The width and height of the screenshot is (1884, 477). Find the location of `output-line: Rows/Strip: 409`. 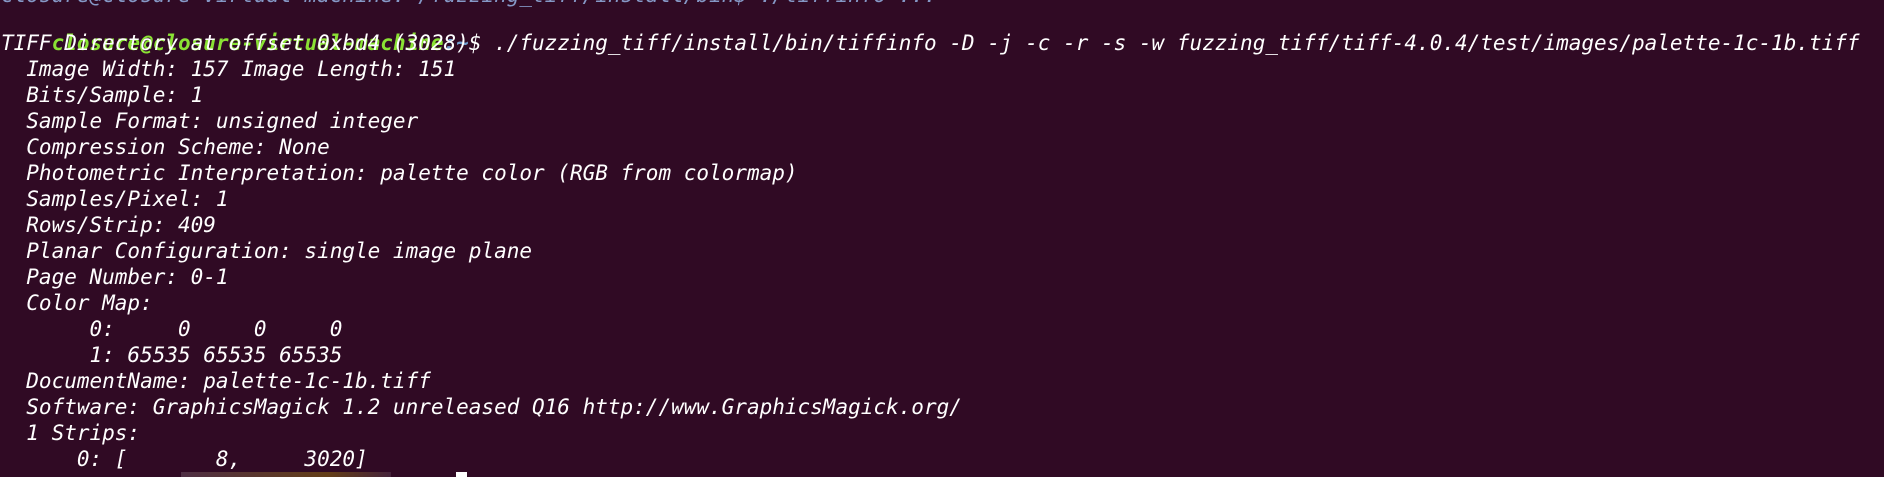

output-line: Rows/Strip: 409 is located at coordinates (108, 225).